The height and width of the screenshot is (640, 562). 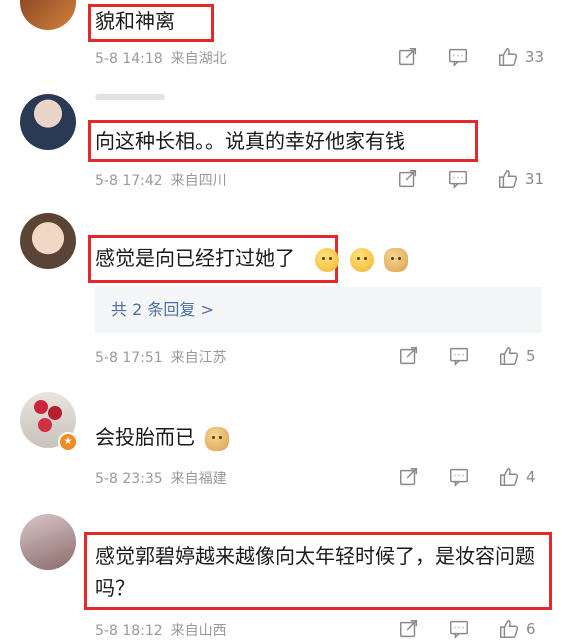 I want to click on comment-date: 5-8 14:18, so click(x=129, y=59).